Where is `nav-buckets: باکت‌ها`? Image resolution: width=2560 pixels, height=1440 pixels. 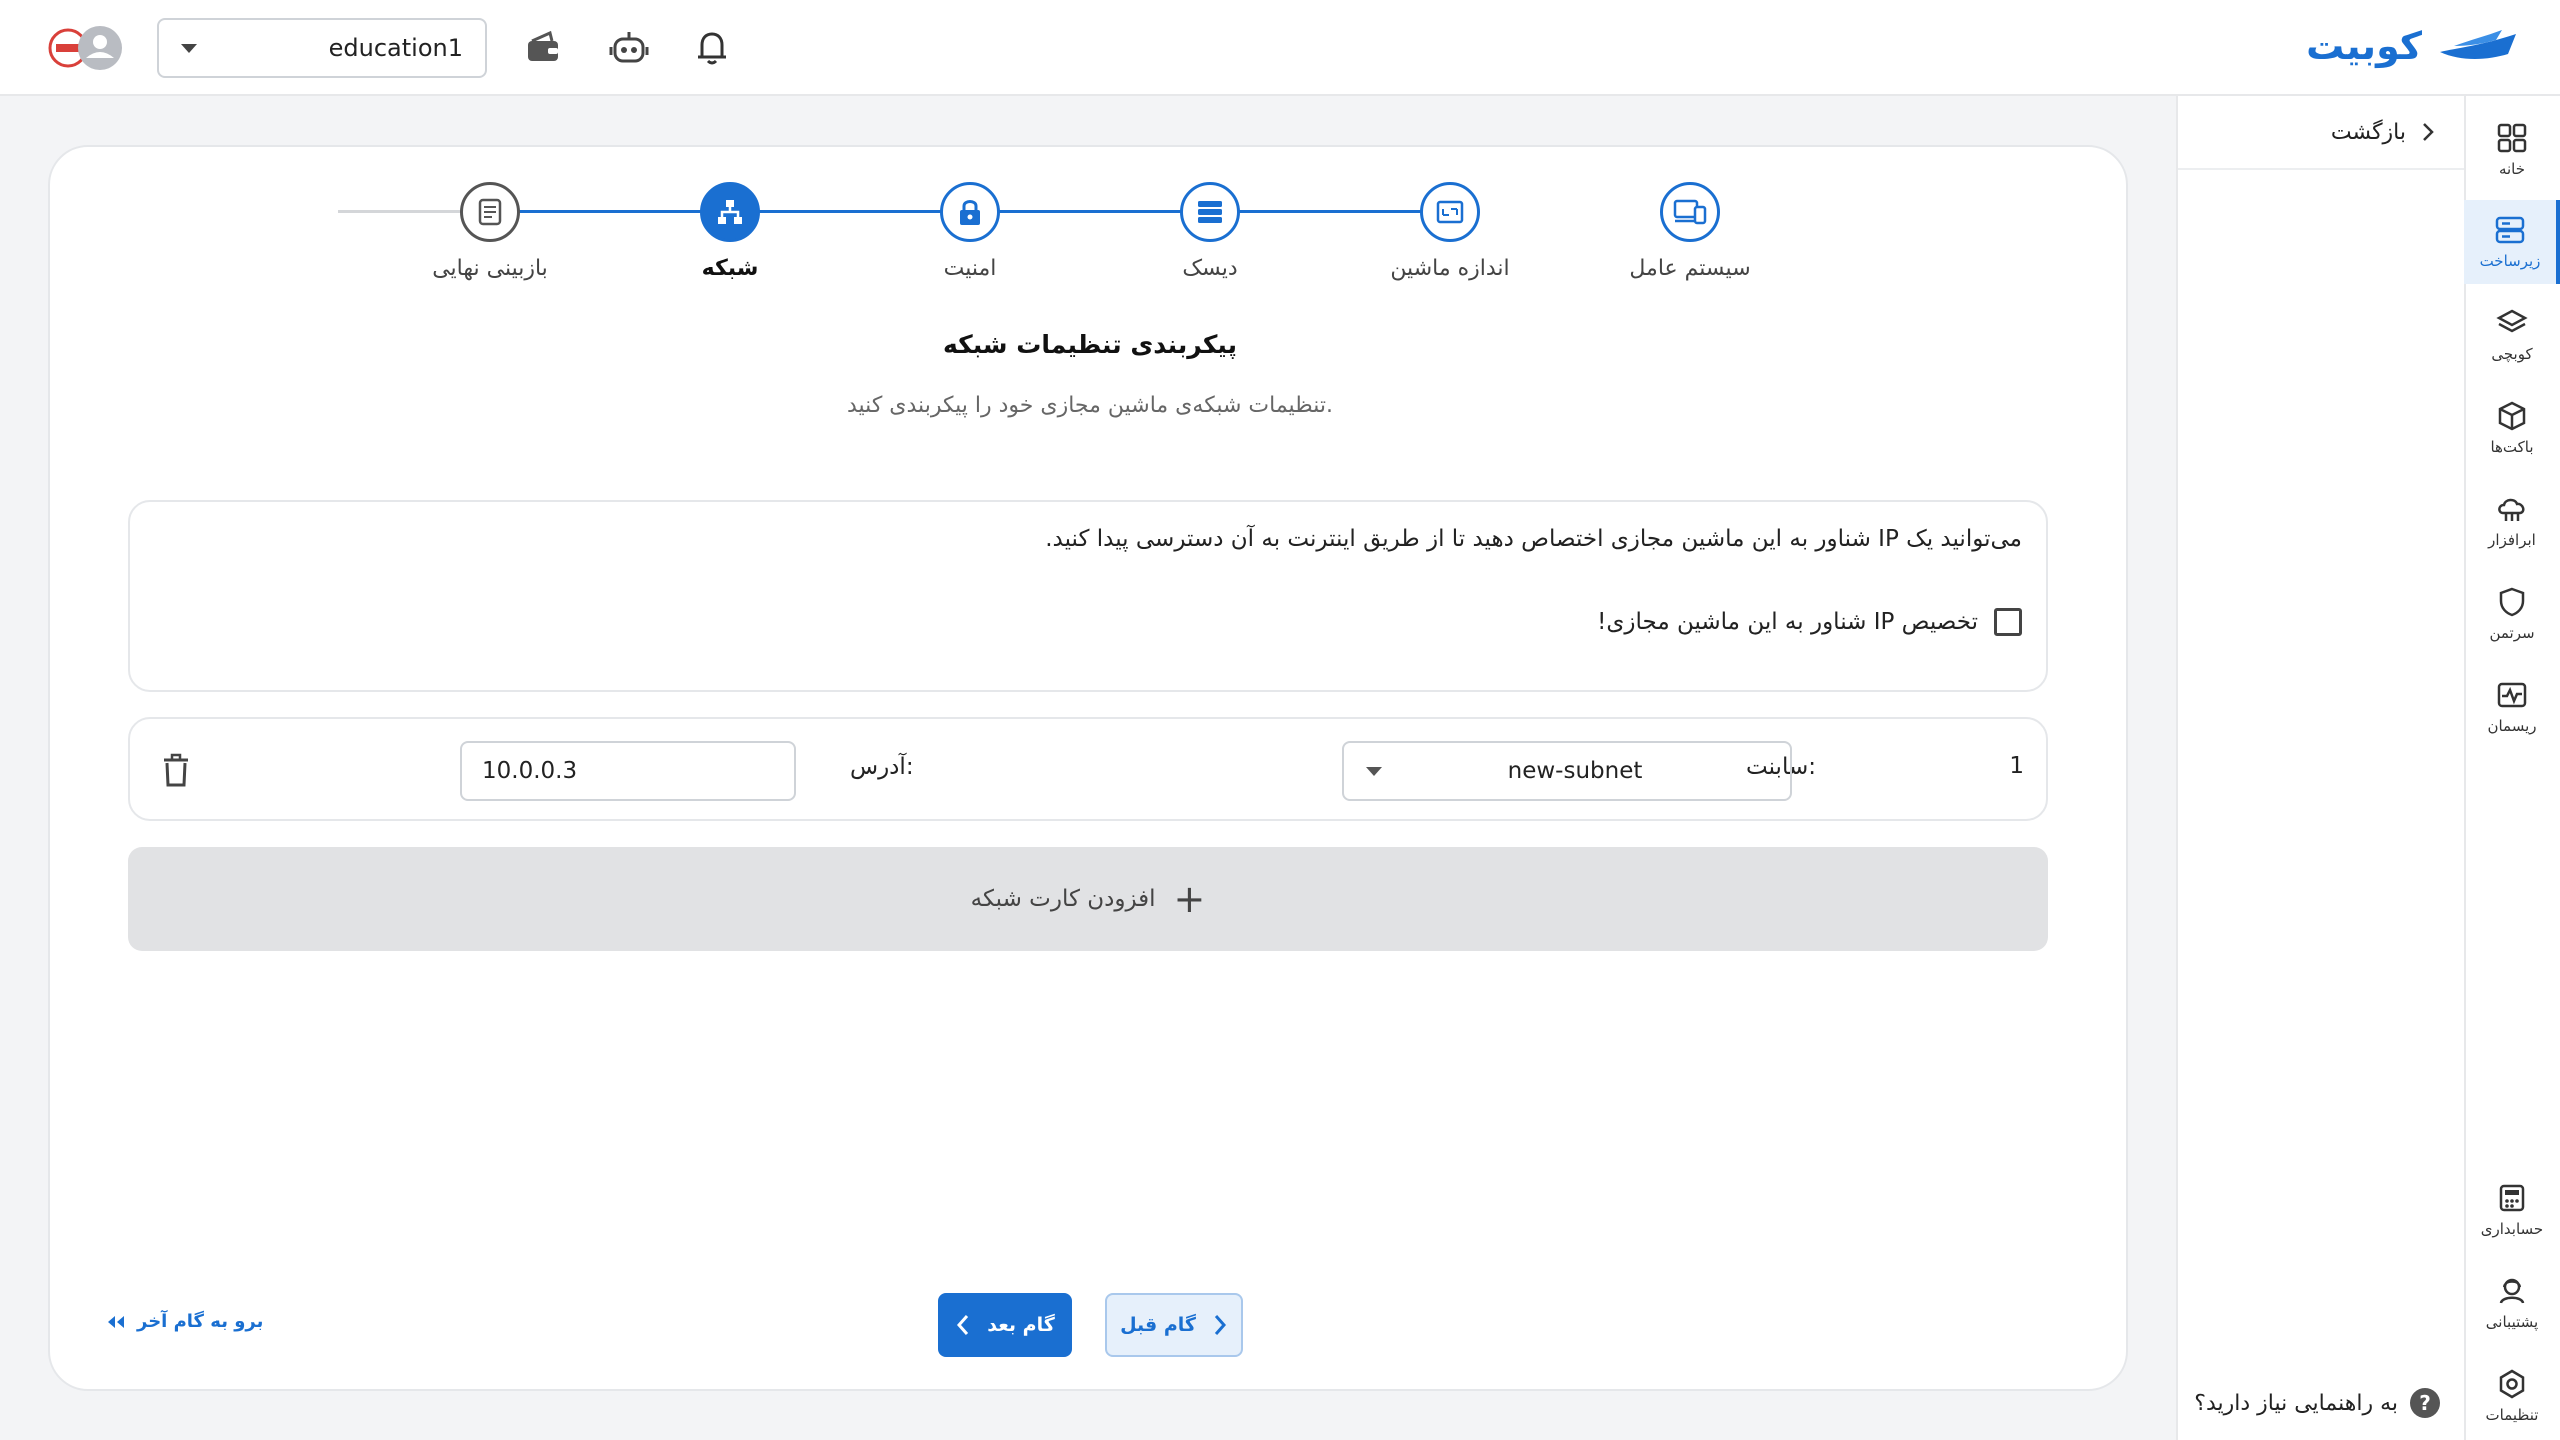
nav-buckets: باکت‌ها is located at coordinates (2512, 428).